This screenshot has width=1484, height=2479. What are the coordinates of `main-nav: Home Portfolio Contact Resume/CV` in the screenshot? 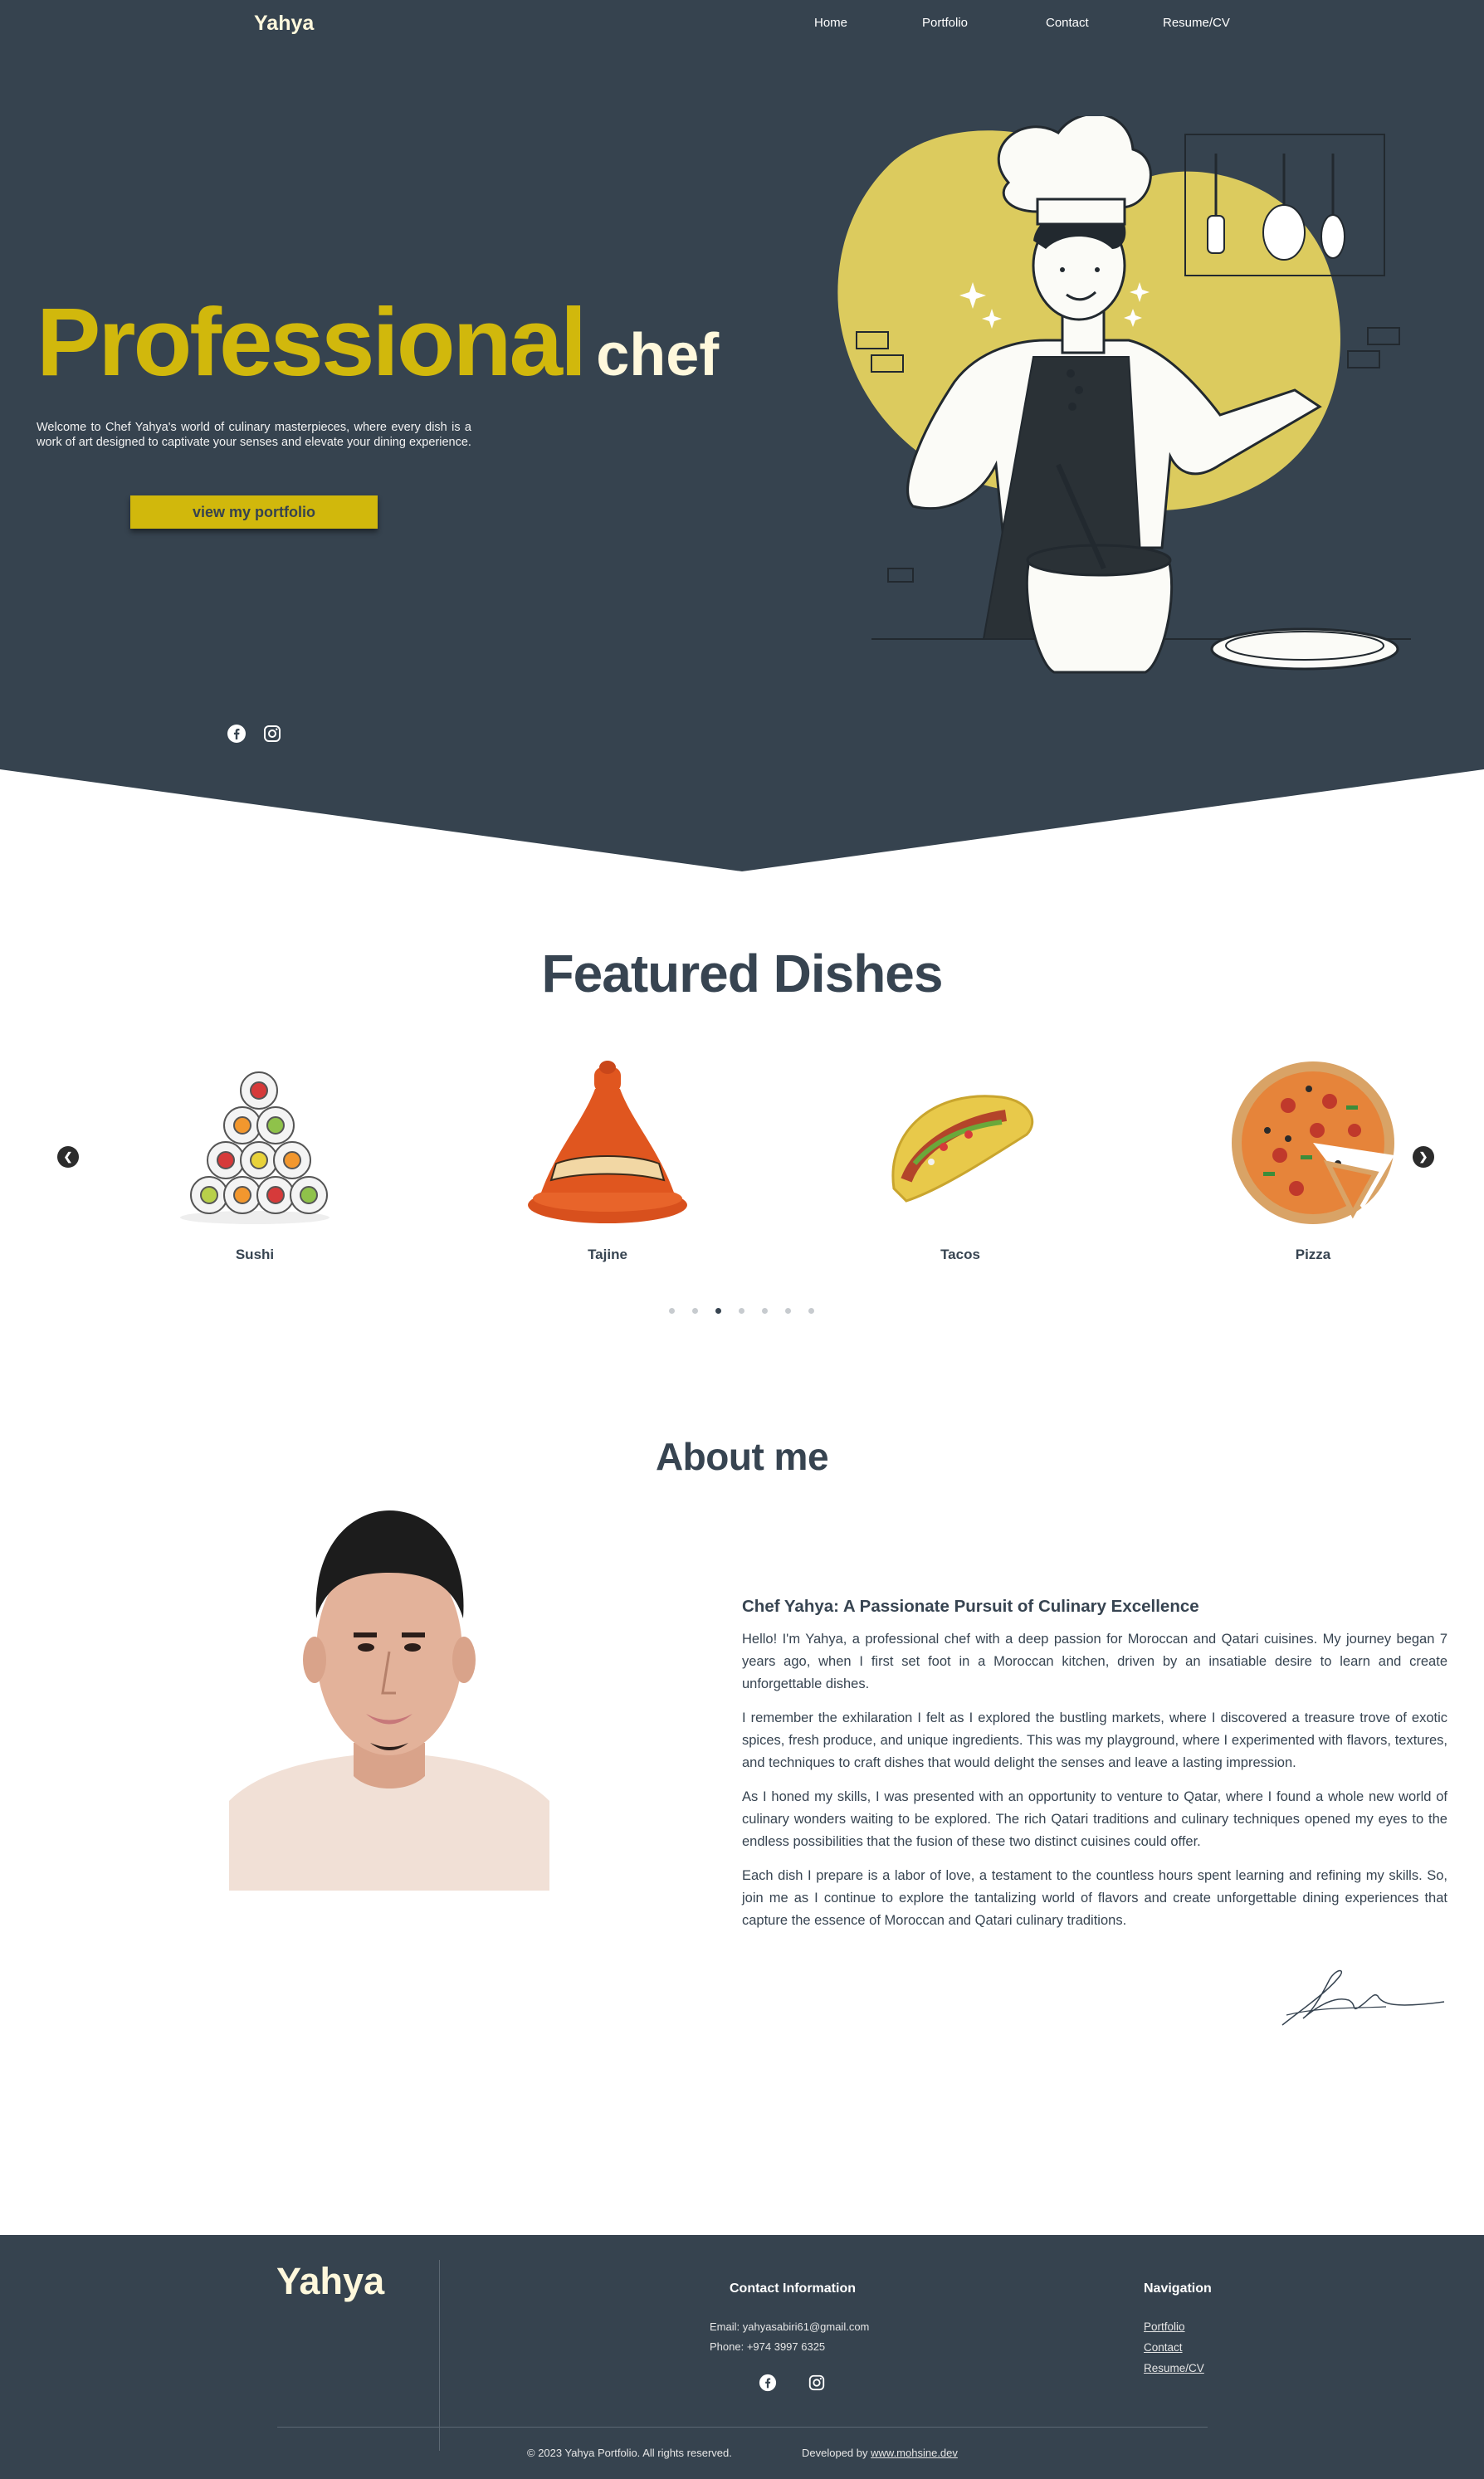 It's located at (742, 25).